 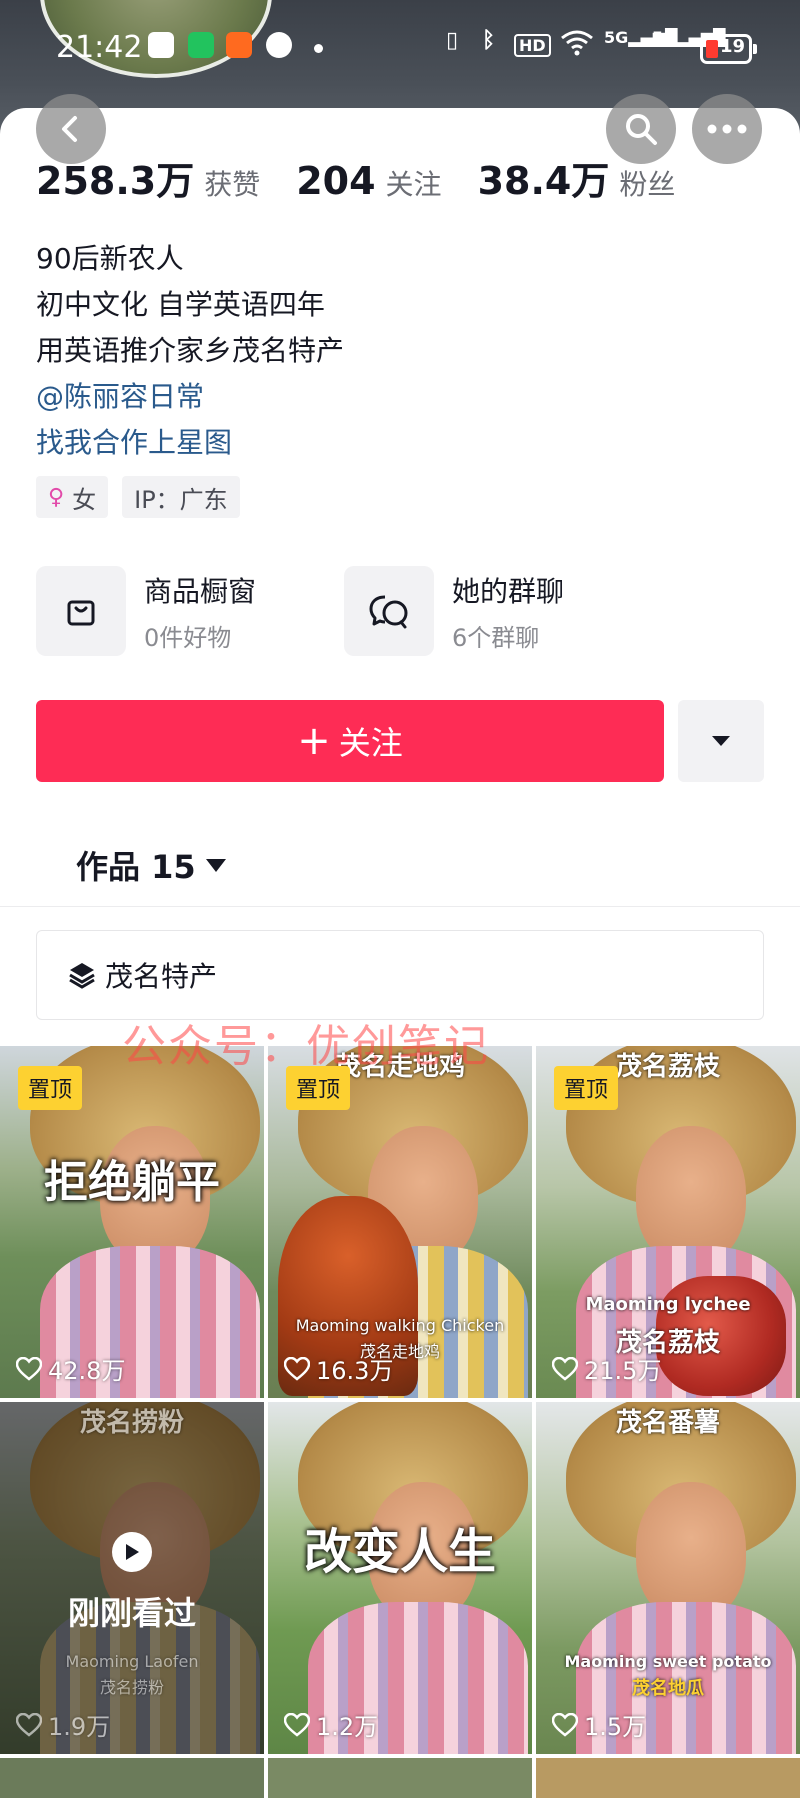 I want to click on profile-stats: 258.3万 获赞 204 关注 38.4万 粉丝, so click(x=373, y=177).